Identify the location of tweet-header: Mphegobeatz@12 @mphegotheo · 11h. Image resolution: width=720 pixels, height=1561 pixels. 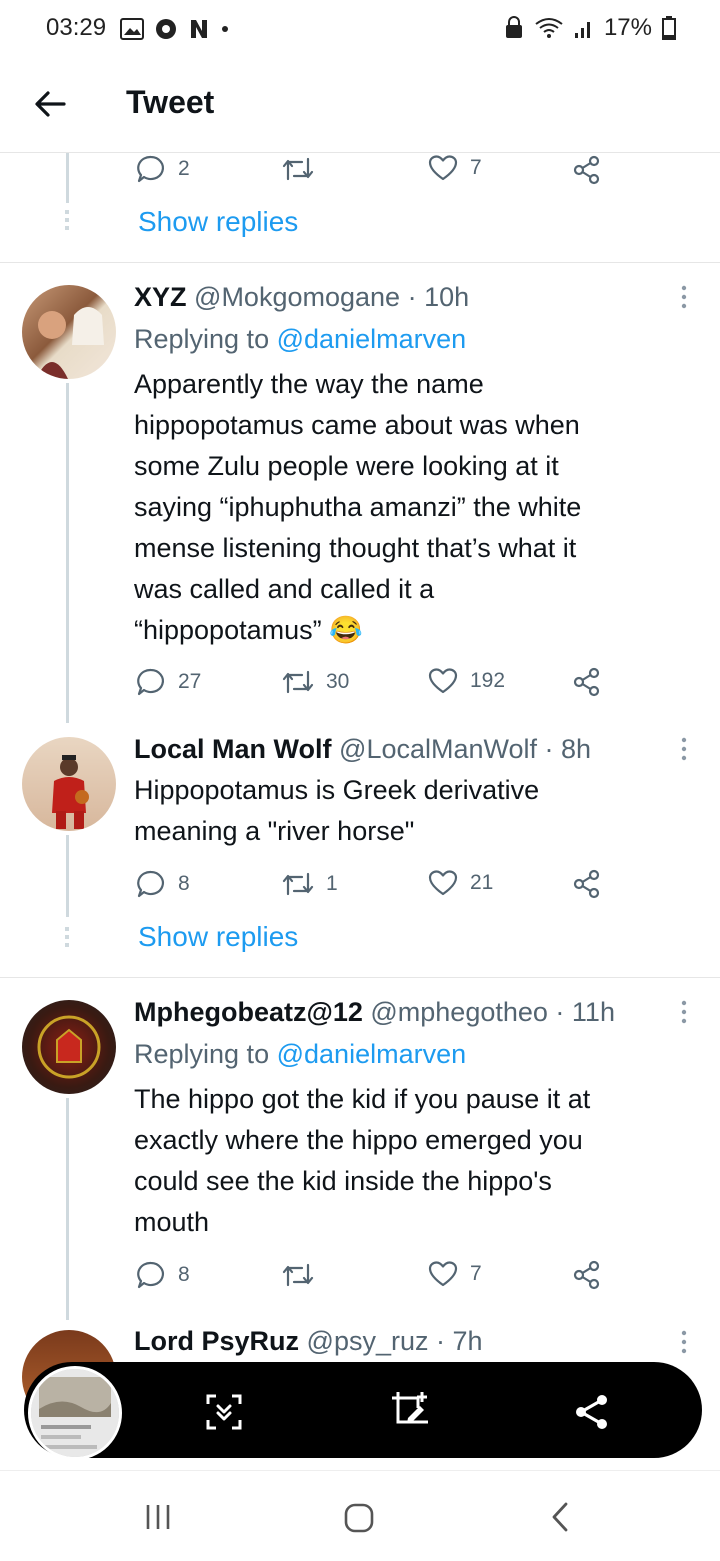
(374, 1012).